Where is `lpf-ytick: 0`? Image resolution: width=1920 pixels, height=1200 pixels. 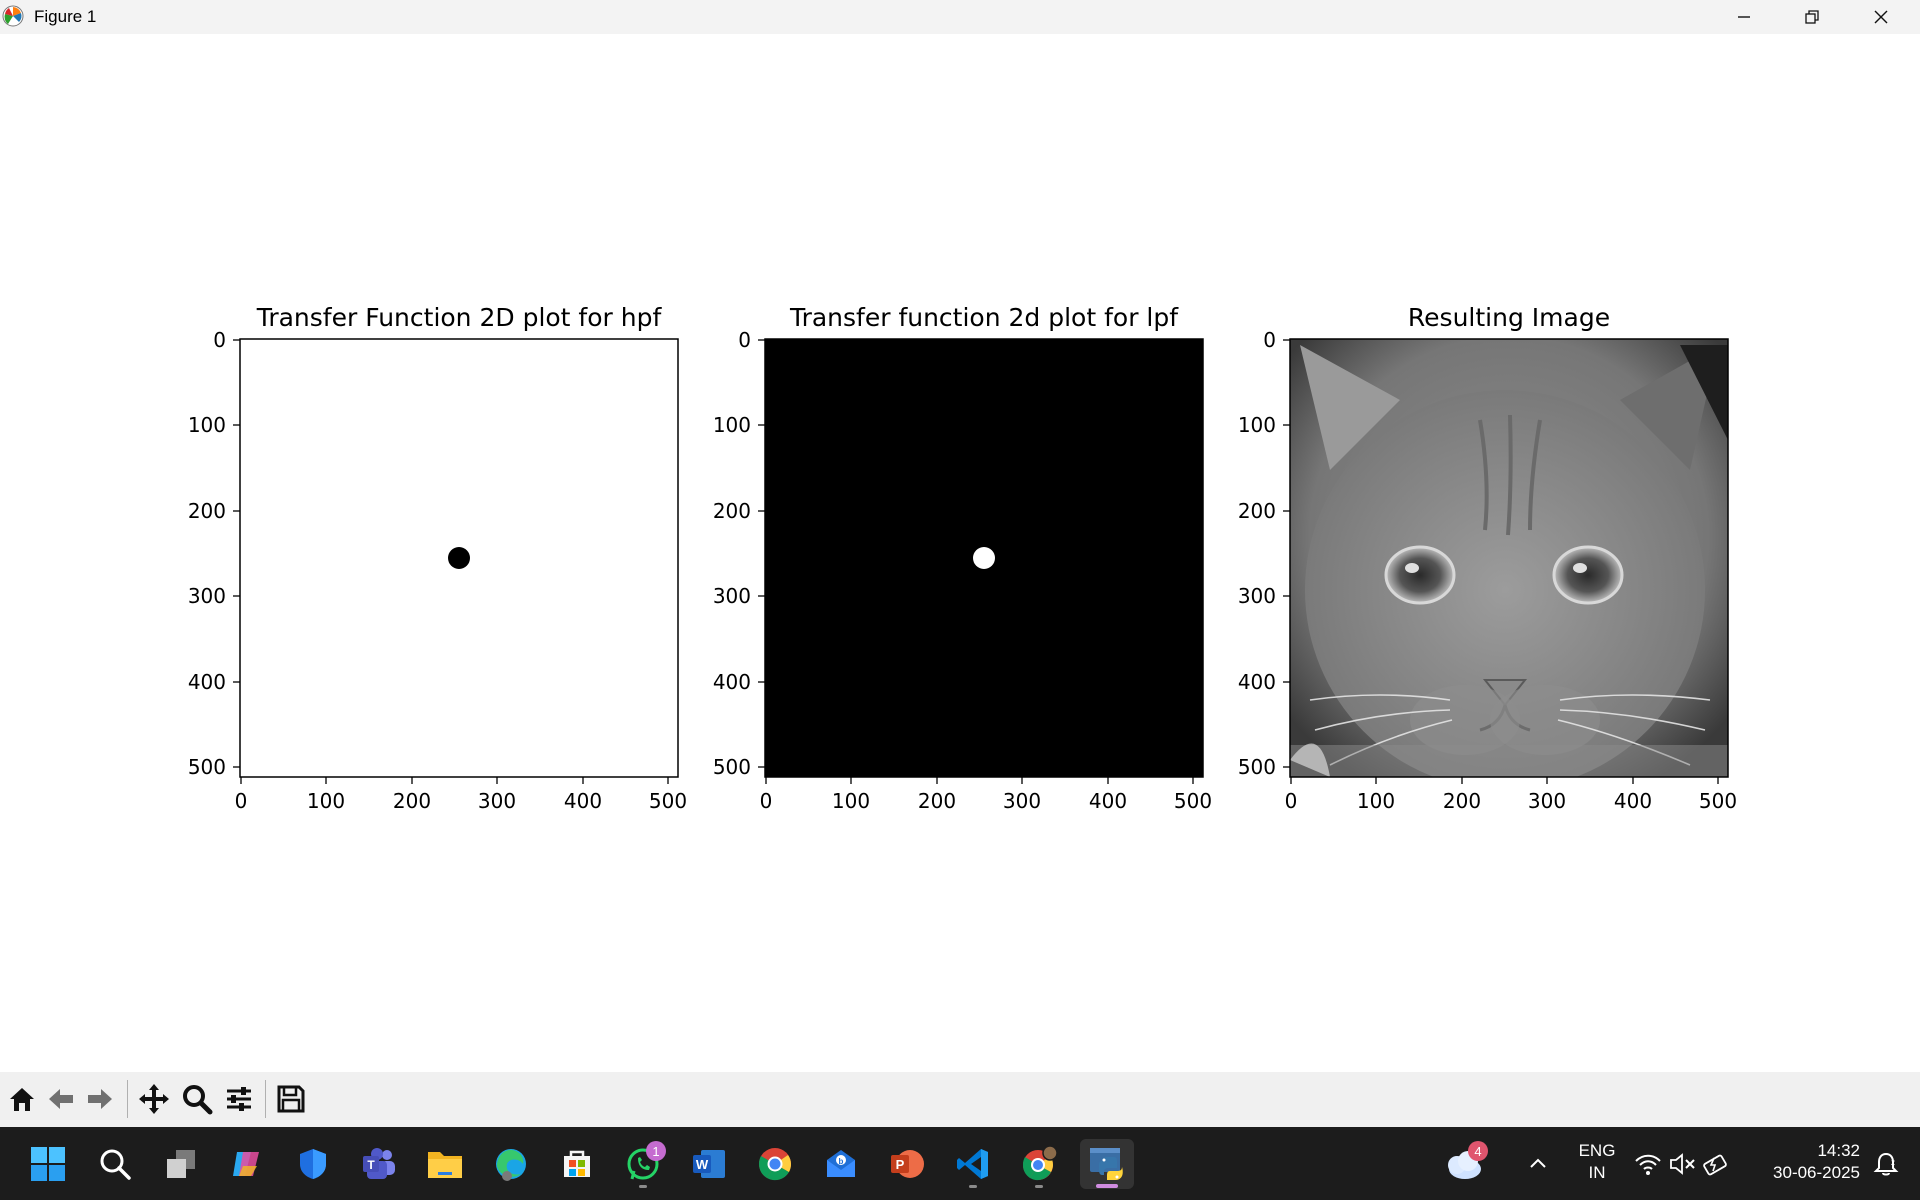 lpf-ytick: 0 is located at coordinates (744, 340).